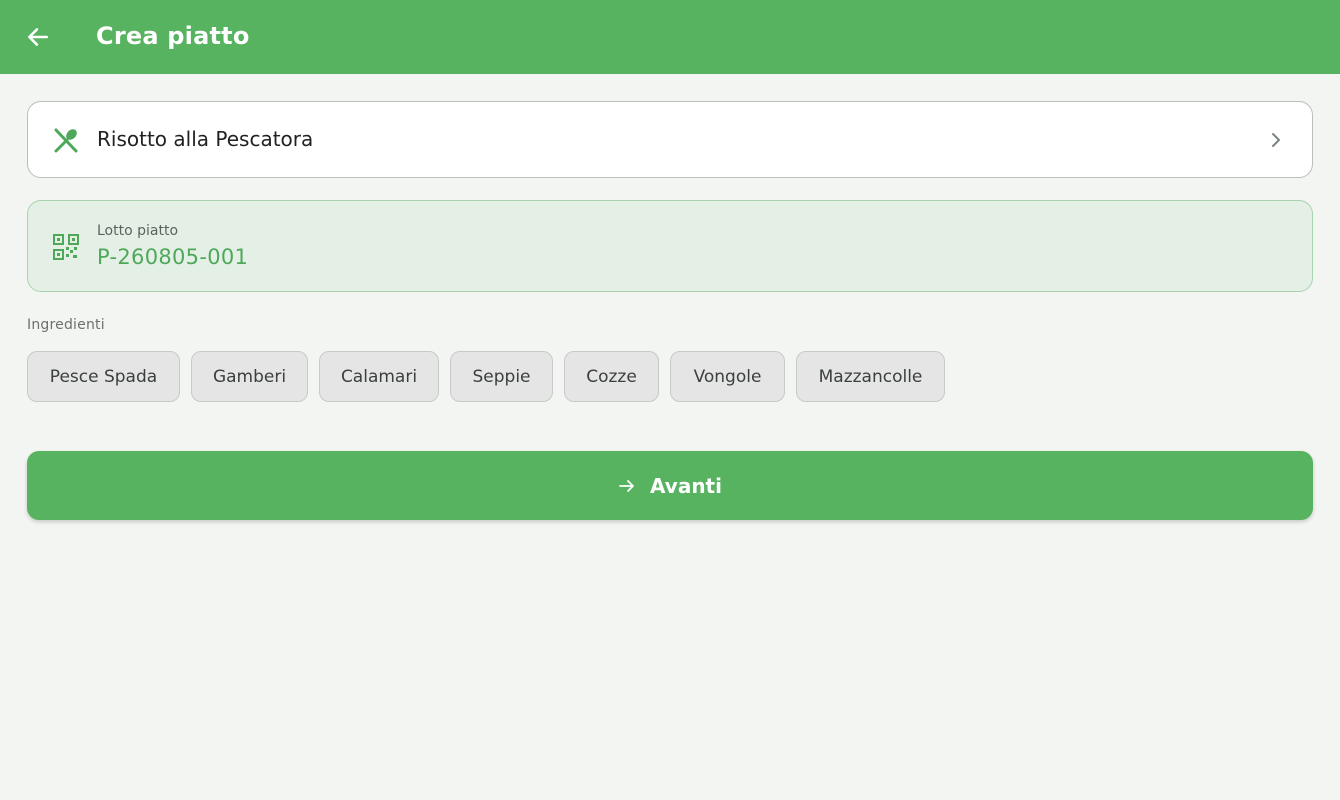 This screenshot has height=800, width=1340. Describe the element at coordinates (670, 37) in the screenshot. I see `app-bar: Crea piatto` at that location.